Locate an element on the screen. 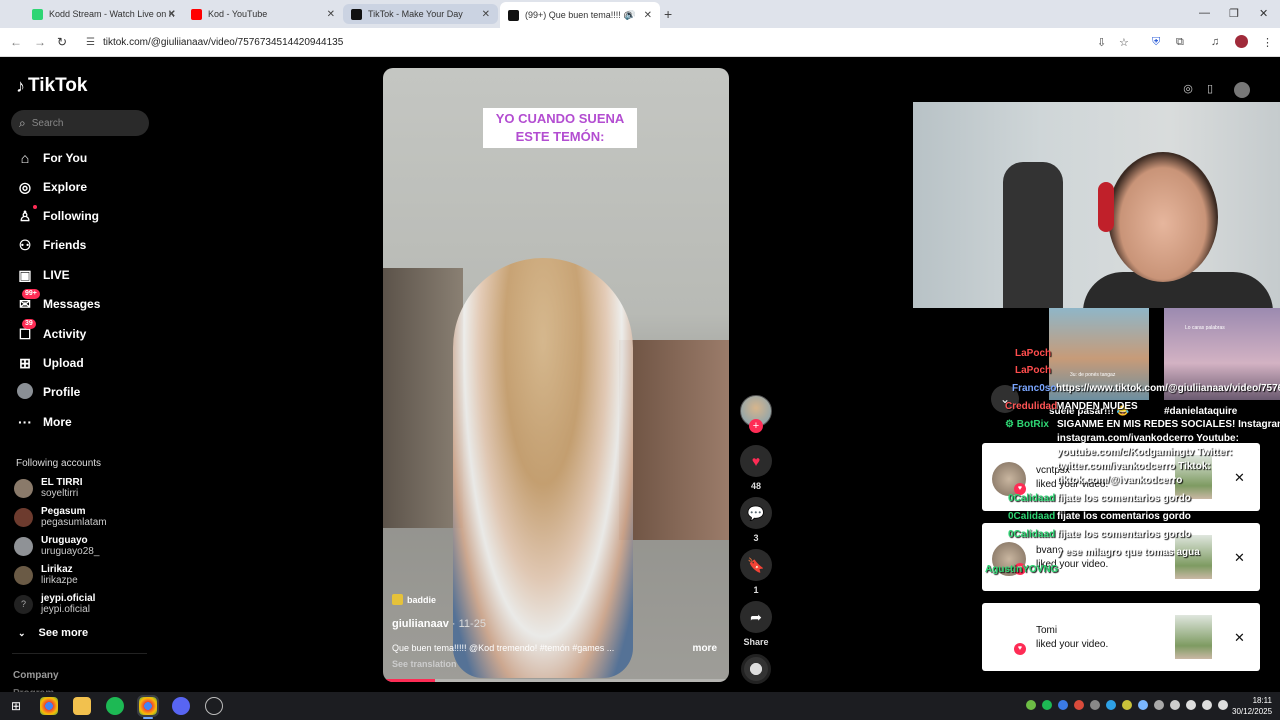  back-button: ← is located at coordinates (16, 42).